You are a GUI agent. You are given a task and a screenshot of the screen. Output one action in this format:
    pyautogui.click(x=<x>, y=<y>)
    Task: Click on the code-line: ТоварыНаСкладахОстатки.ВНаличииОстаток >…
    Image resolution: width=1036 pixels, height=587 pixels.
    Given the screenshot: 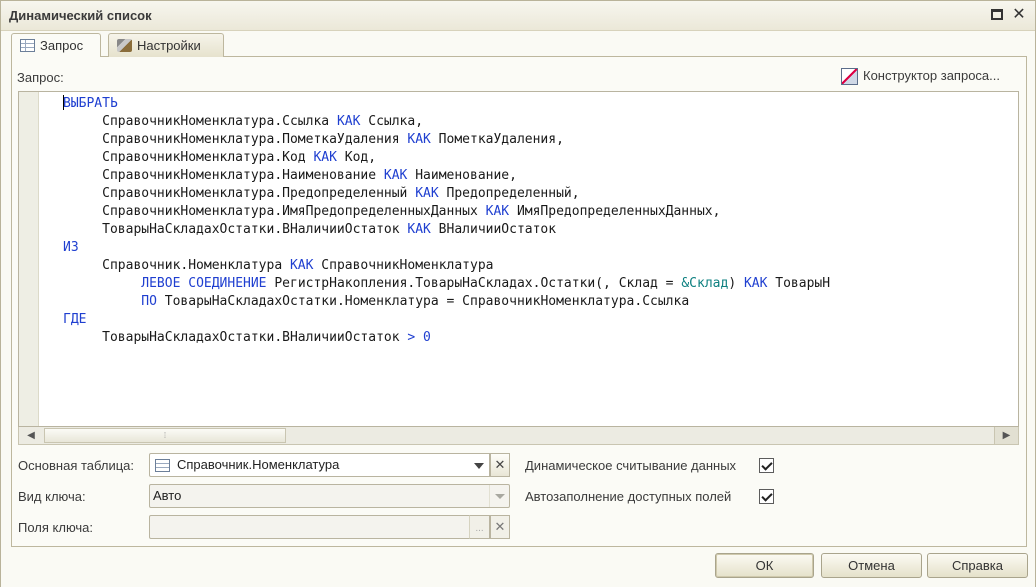 What is the action you would take?
    pyautogui.click(x=446, y=338)
    